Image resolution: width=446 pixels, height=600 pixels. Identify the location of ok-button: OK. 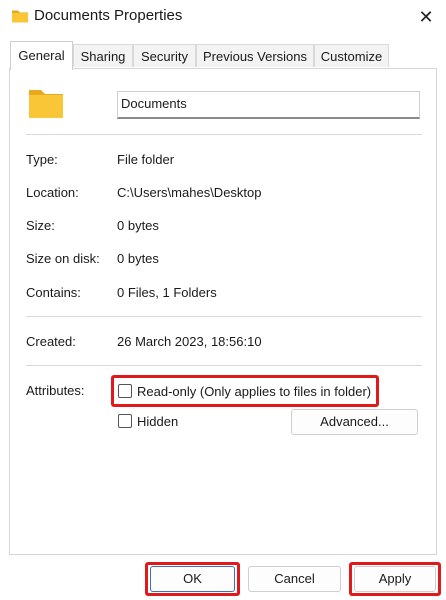
(192, 579).